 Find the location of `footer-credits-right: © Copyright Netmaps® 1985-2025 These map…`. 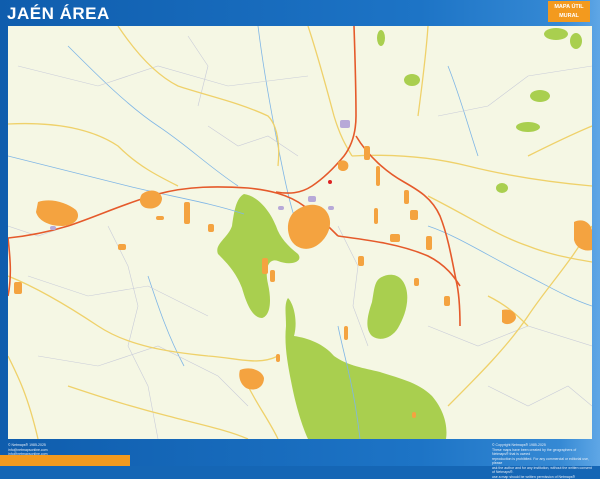

footer-credits-right: © Copyright Netmaps® 1985-2025 These map… is located at coordinates (542, 461).